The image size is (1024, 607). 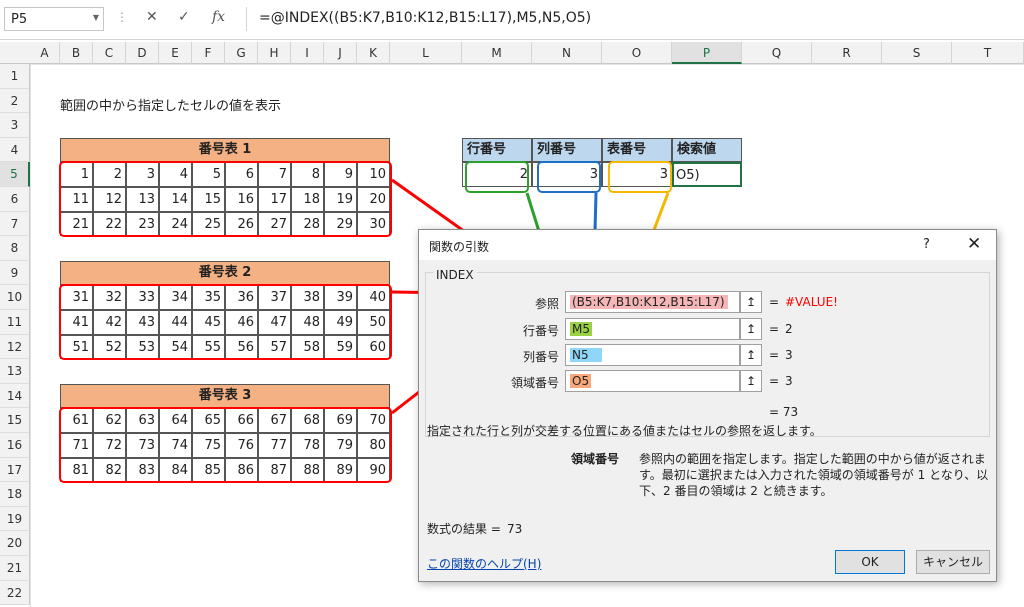 What do you see at coordinates (988, 53) in the screenshot?
I see `column-header: T` at bounding box center [988, 53].